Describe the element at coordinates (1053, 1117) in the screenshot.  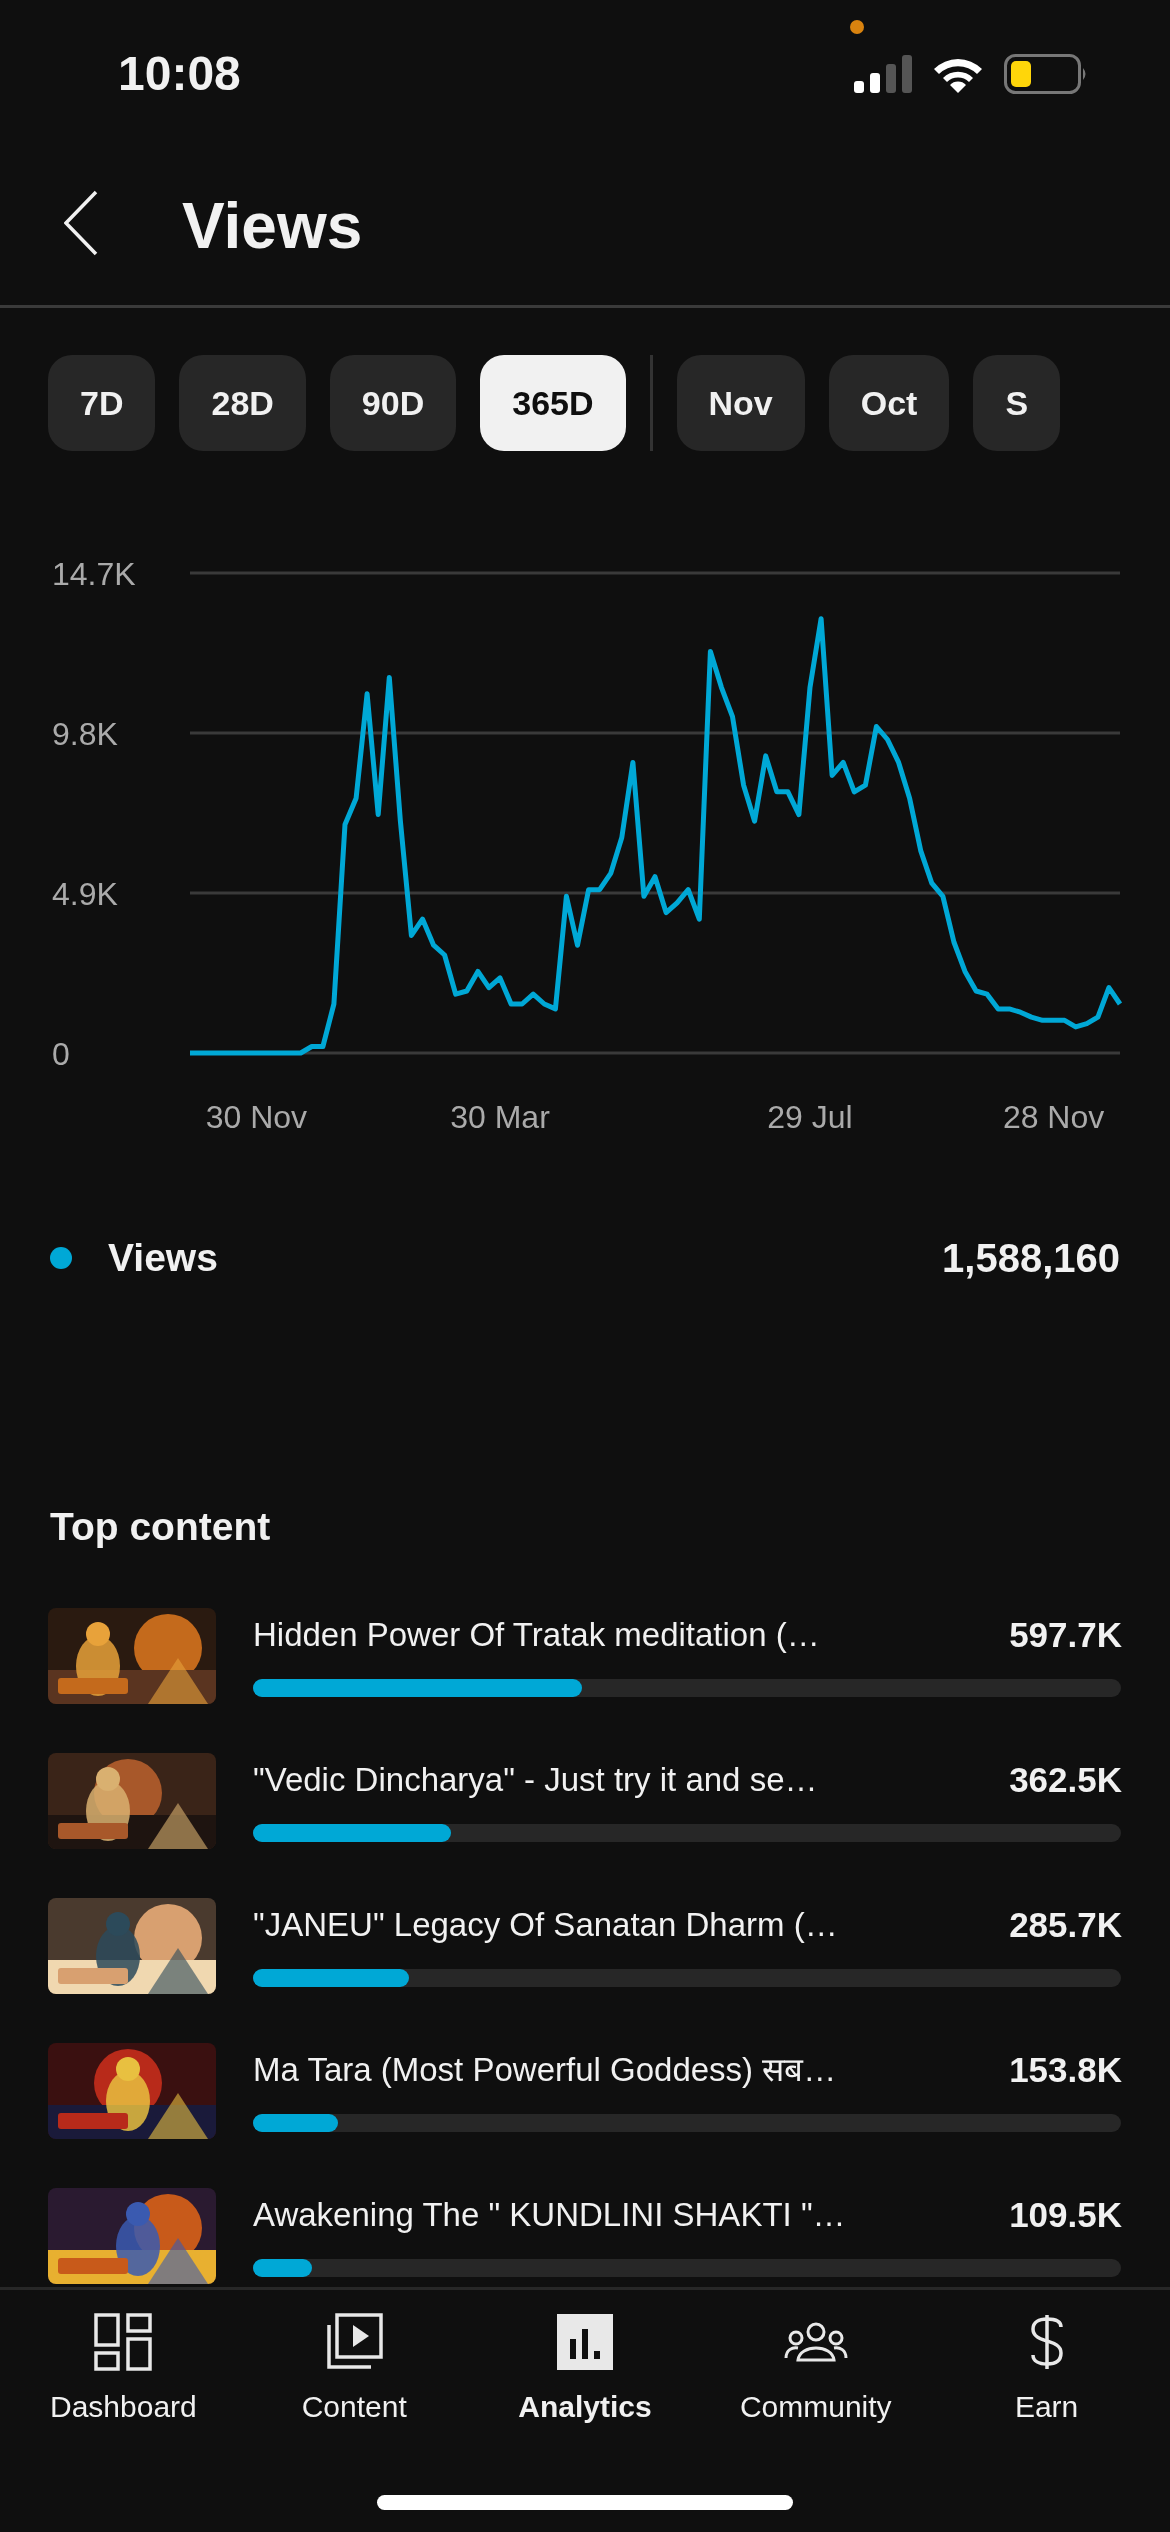
I see `x-axis-label: 28 Nov` at that location.